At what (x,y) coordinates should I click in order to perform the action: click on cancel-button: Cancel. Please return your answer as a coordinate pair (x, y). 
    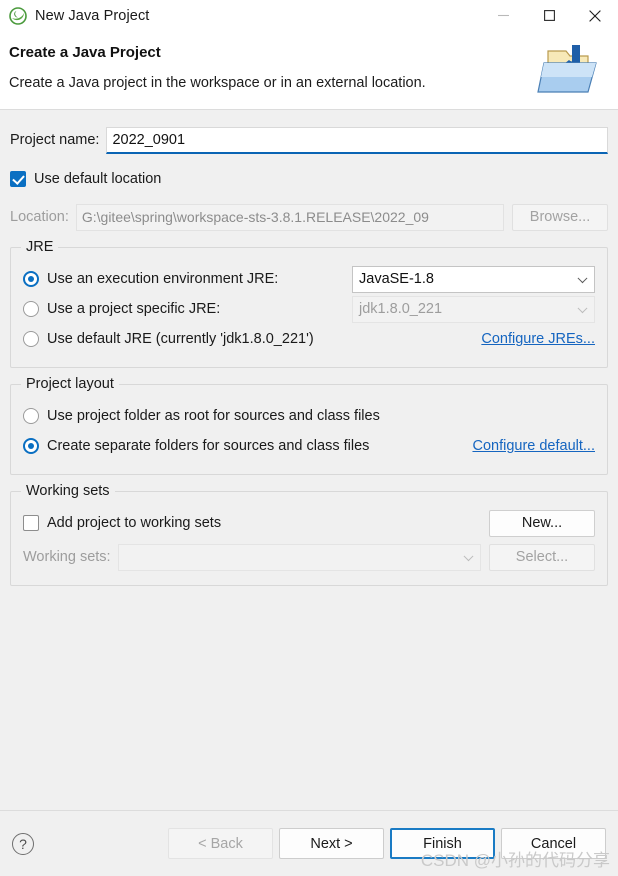
    Looking at the image, I should click on (553, 843).